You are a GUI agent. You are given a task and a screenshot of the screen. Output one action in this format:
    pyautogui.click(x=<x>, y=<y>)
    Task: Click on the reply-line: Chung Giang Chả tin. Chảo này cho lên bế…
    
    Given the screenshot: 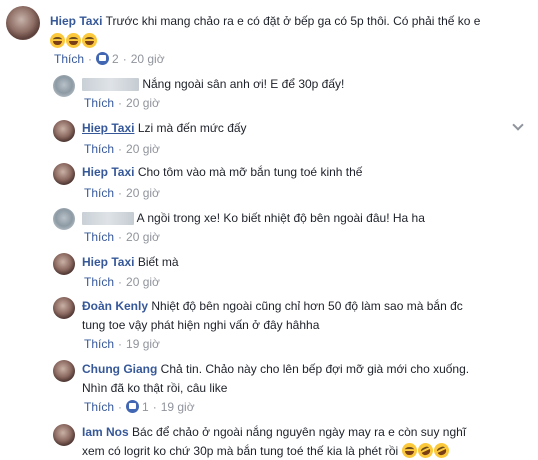 What is the action you would take?
    pyautogui.click(x=275, y=369)
    